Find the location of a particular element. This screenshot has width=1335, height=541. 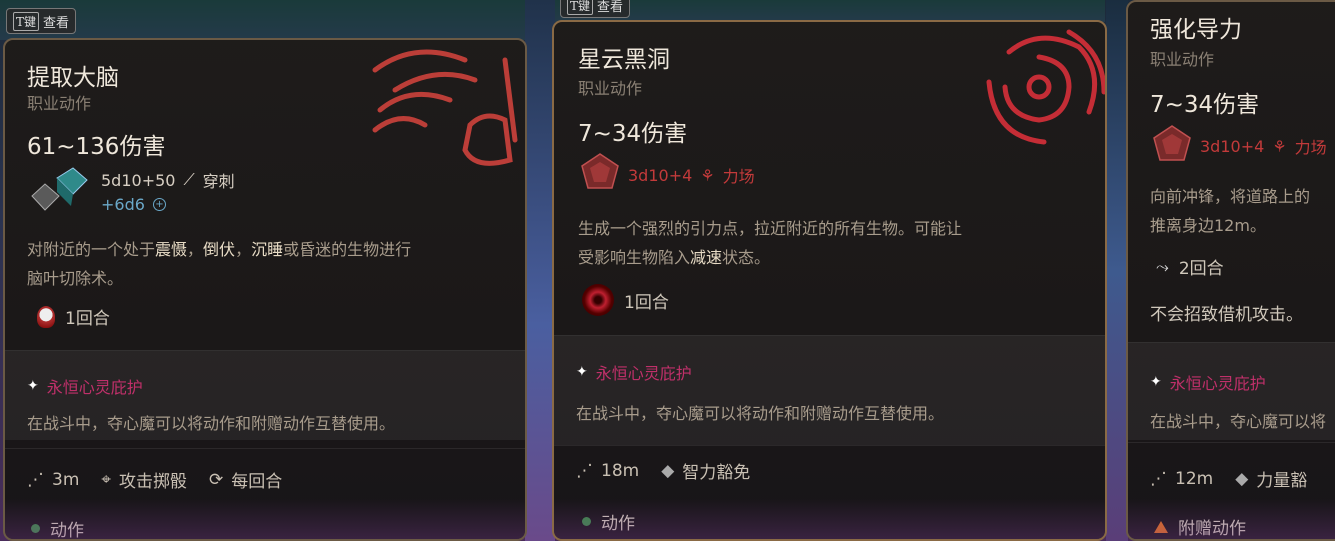

vortex-icon is located at coordinates (598, 300).